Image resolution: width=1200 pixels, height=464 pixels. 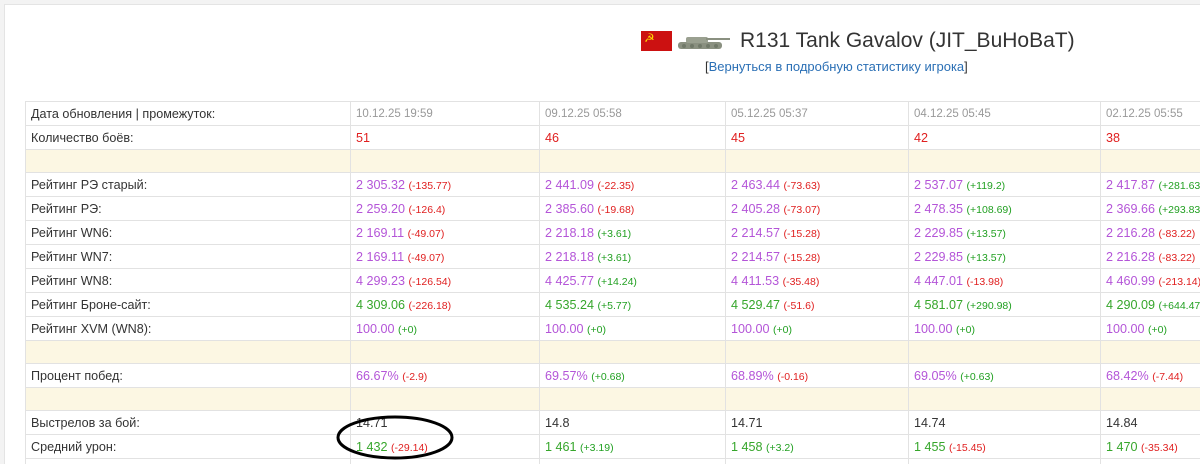 What do you see at coordinates (1179, 282) in the screenshot?
I see `stat-delta: (-213.14)` at bounding box center [1179, 282].